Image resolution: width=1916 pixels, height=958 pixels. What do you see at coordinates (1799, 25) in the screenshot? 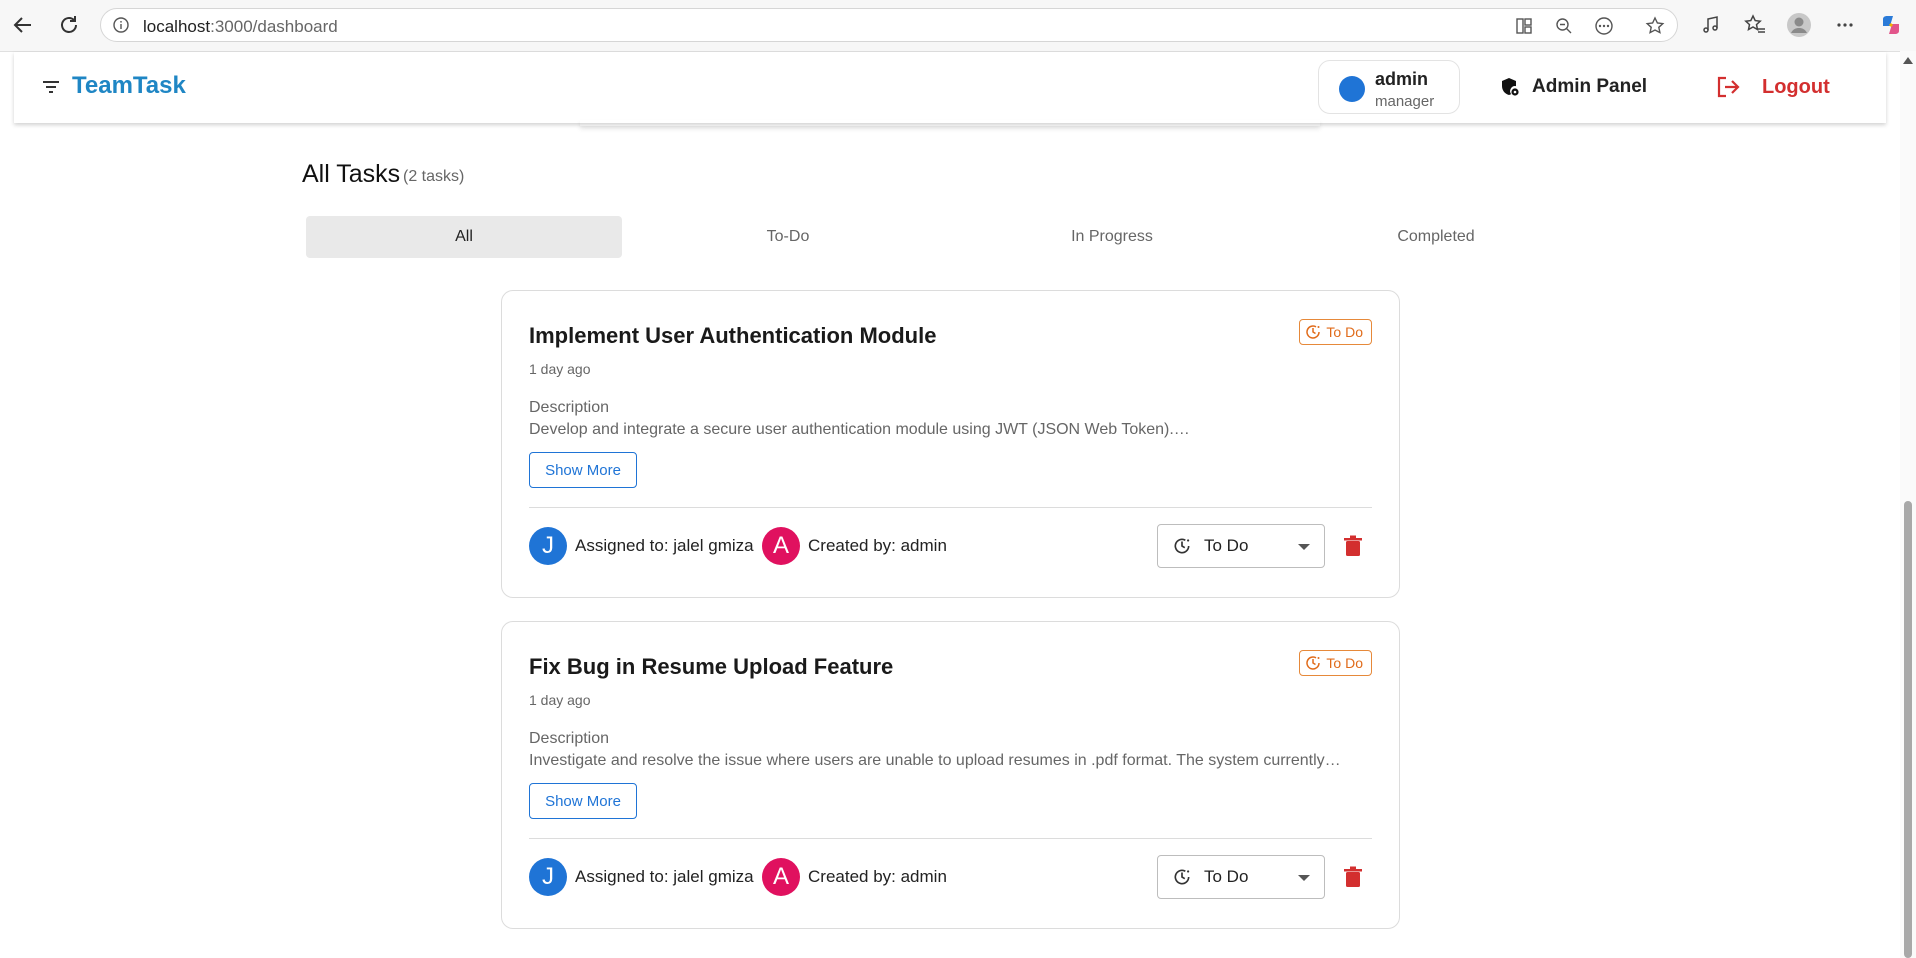
I see `profile-avatar-icon` at bounding box center [1799, 25].